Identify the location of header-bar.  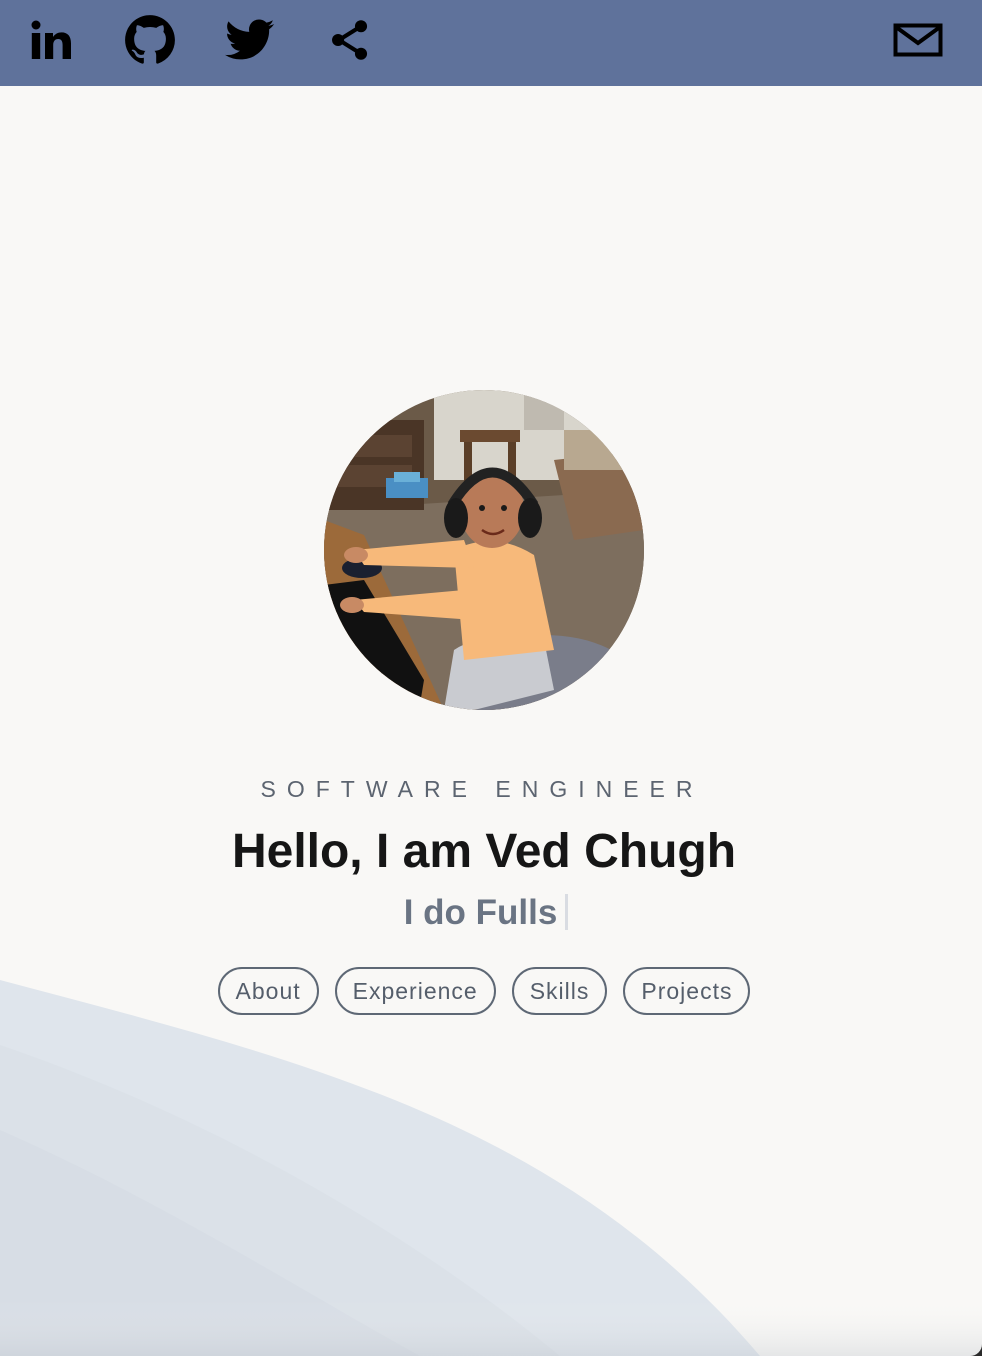
(491, 43).